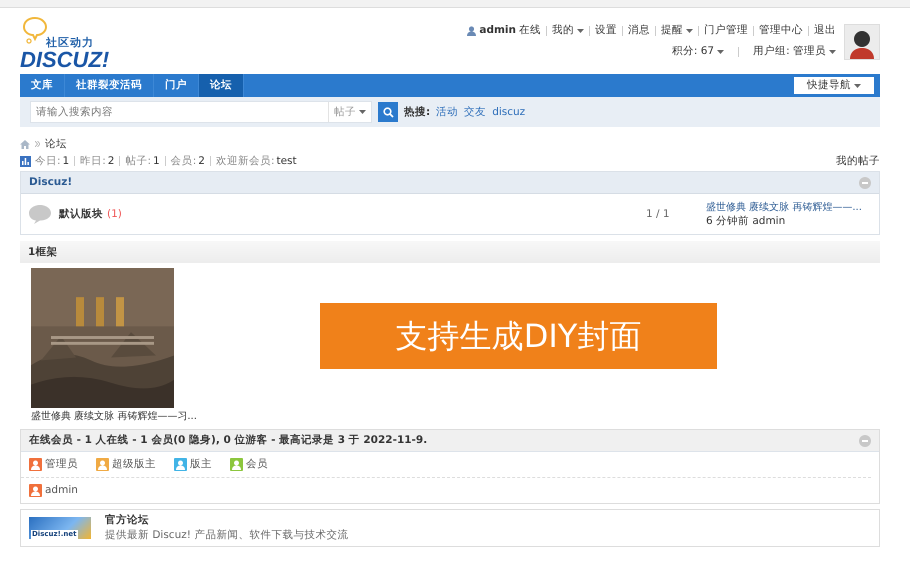 Image resolution: width=910 pixels, height=562 pixels. Describe the element at coordinates (417, 112) in the screenshot. I see `hot-search-label: 热搜:` at that location.